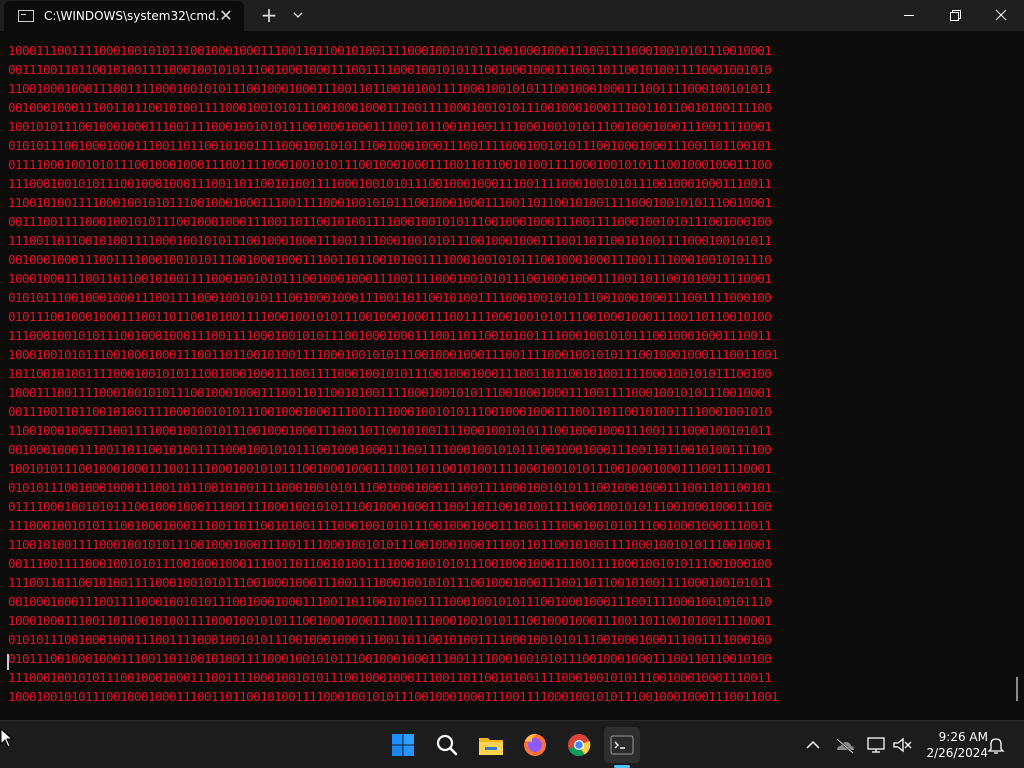  I want to click on close-icon, so click(1001, 15).